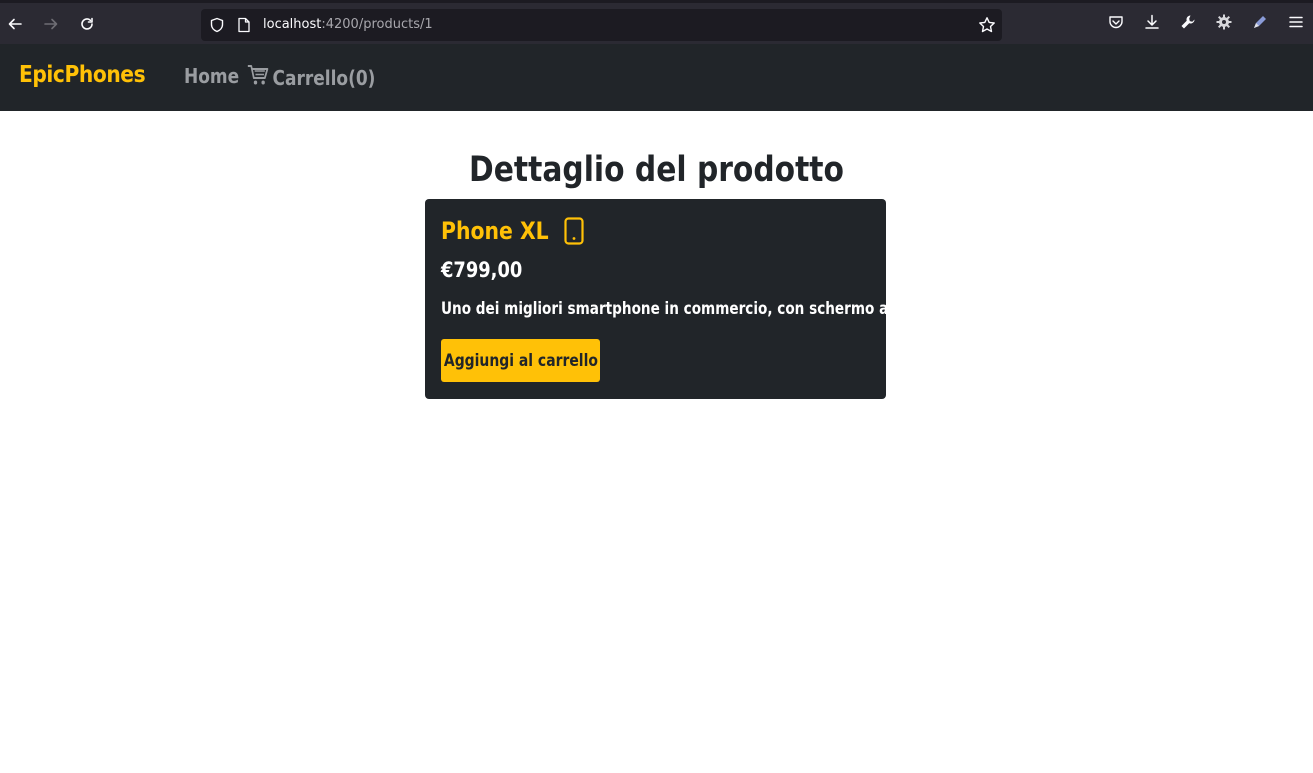 The width and height of the screenshot is (1313, 773). I want to click on page-title: Dettaglio del prodotto, so click(656, 170).